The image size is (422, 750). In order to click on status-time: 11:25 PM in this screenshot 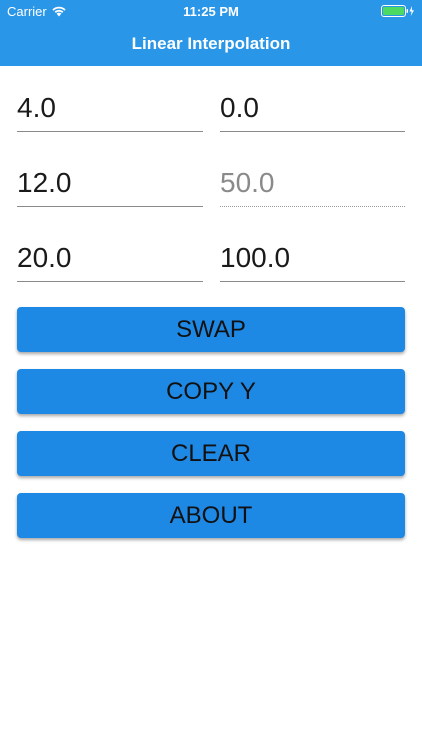, I will do `click(211, 11)`.